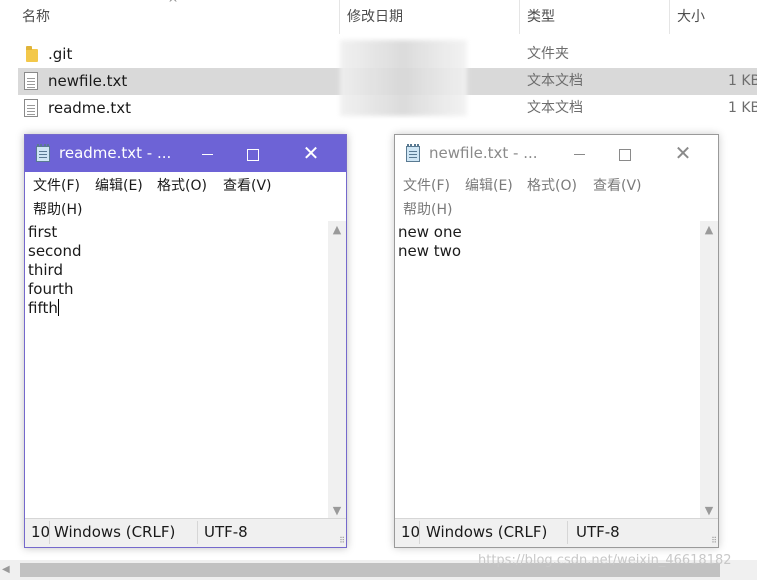 The height and width of the screenshot is (580, 757). I want to click on watermark: https://blog.csdn.net/weixin_46618182, so click(605, 560).